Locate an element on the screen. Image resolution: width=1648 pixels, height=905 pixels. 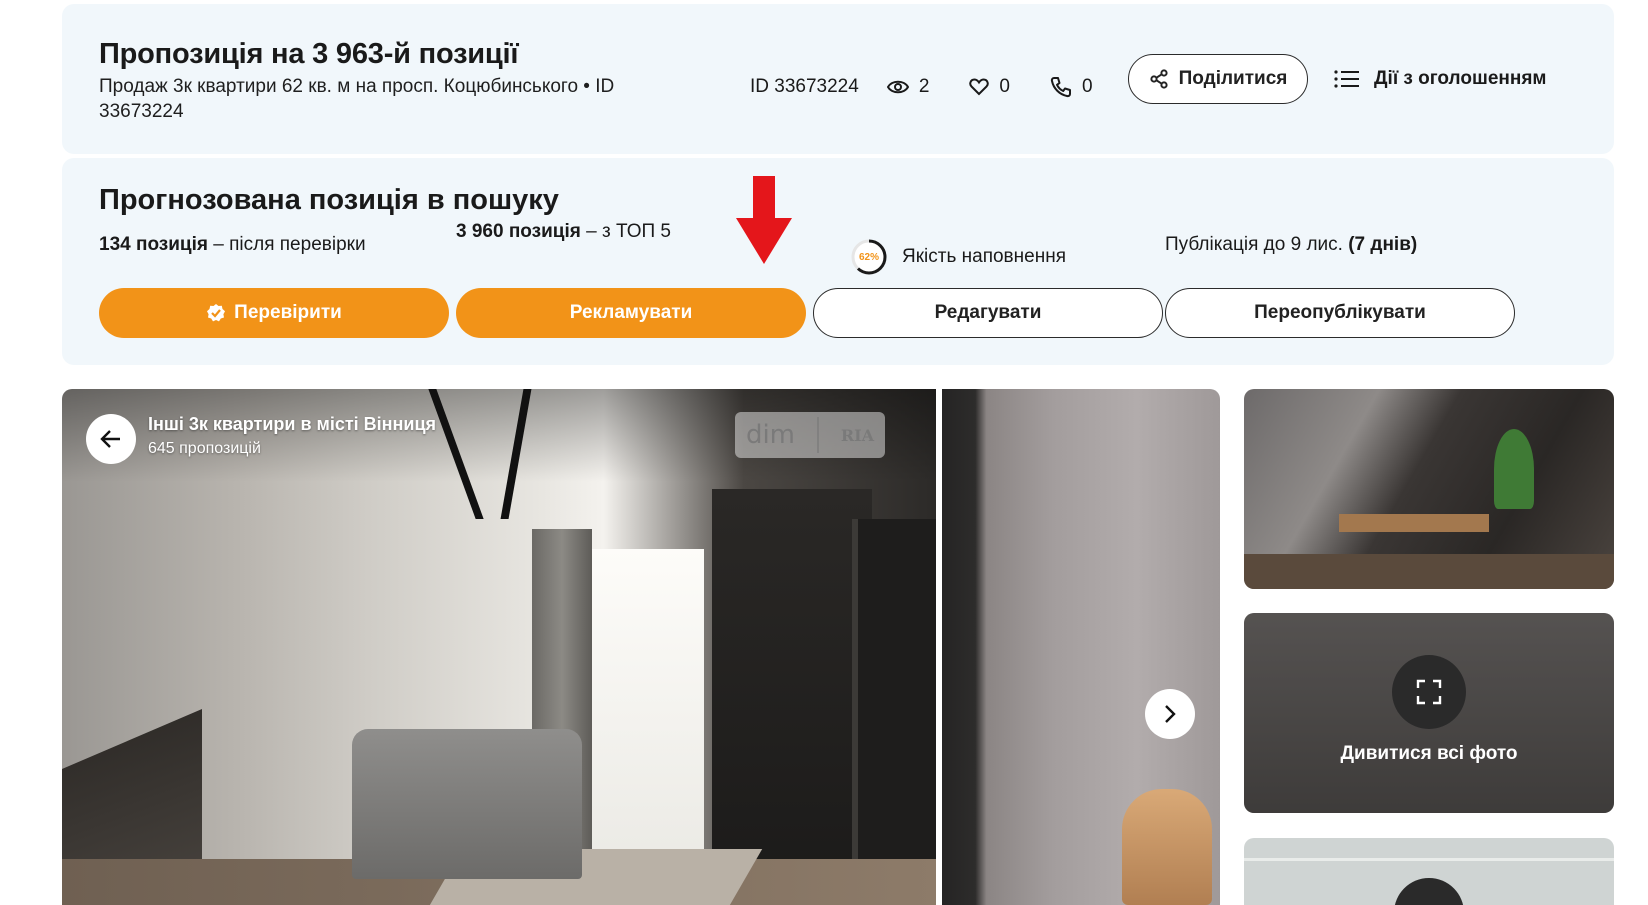
check-position-info: 134 позиція – після перевірки is located at coordinates (232, 245).